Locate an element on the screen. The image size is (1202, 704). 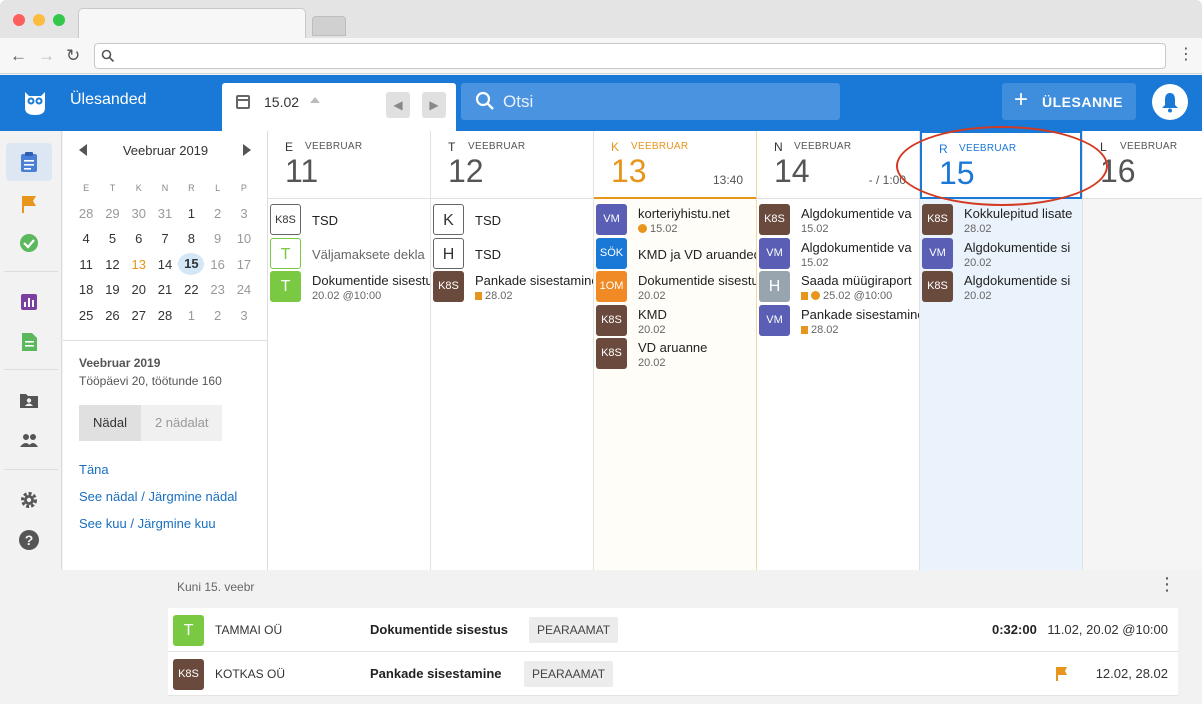
link-next-month: Järgmine kuu is located at coordinates (177, 523).